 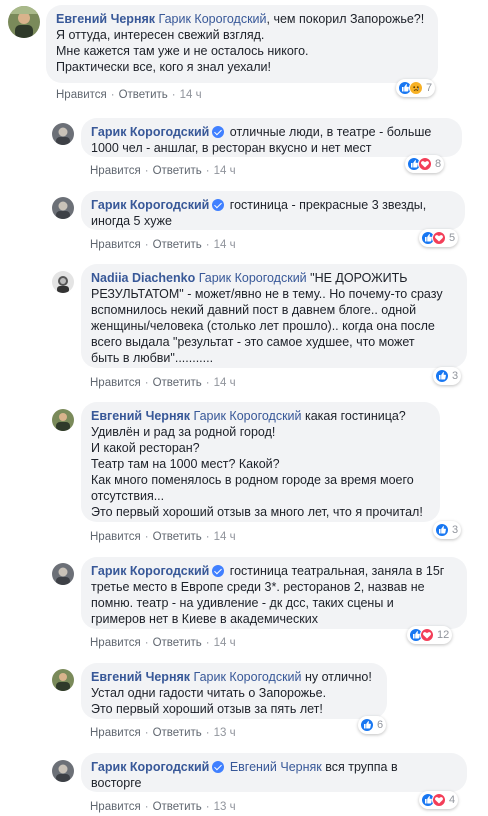 What do you see at coordinates (372, 725) in the screenshot?
I see `reactions-badge: 6` at bounding box center [372, 725].